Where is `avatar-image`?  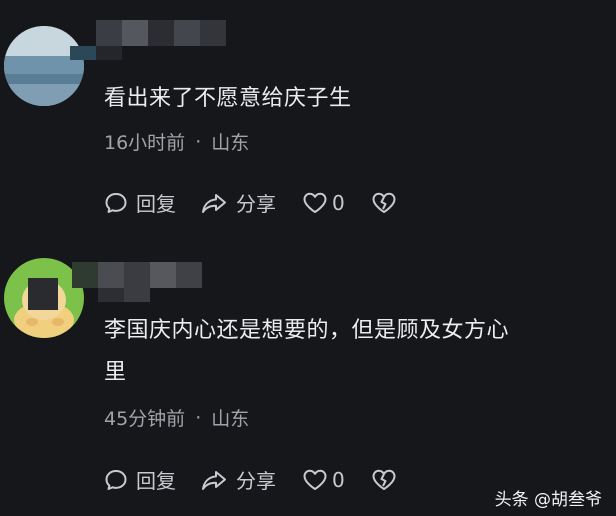
avatar-image is located at coordinates (44, 66).